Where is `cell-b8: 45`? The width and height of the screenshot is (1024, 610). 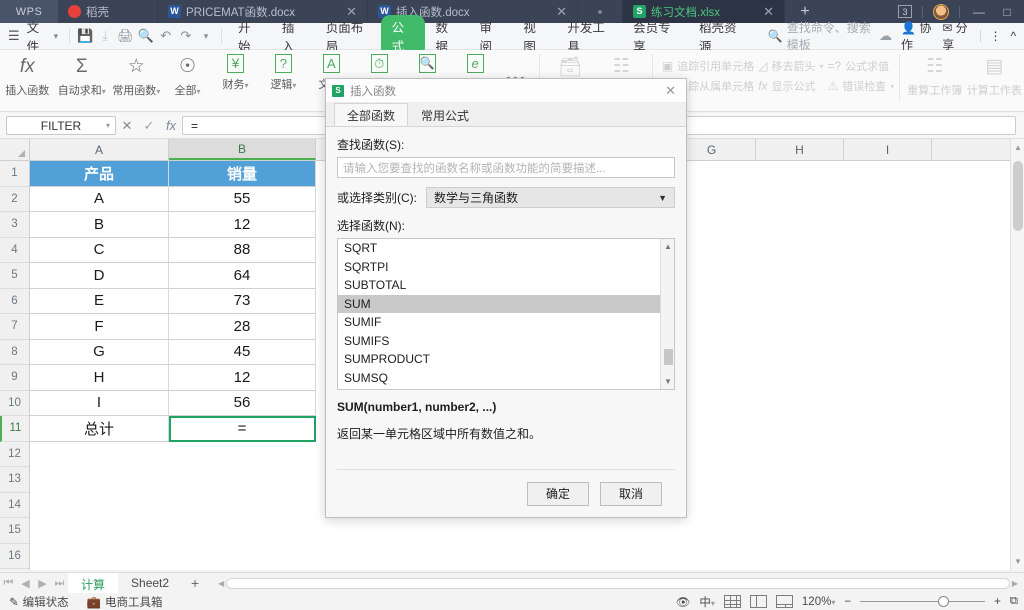
cell-b8: 45 is located at coordinates (242, 352).